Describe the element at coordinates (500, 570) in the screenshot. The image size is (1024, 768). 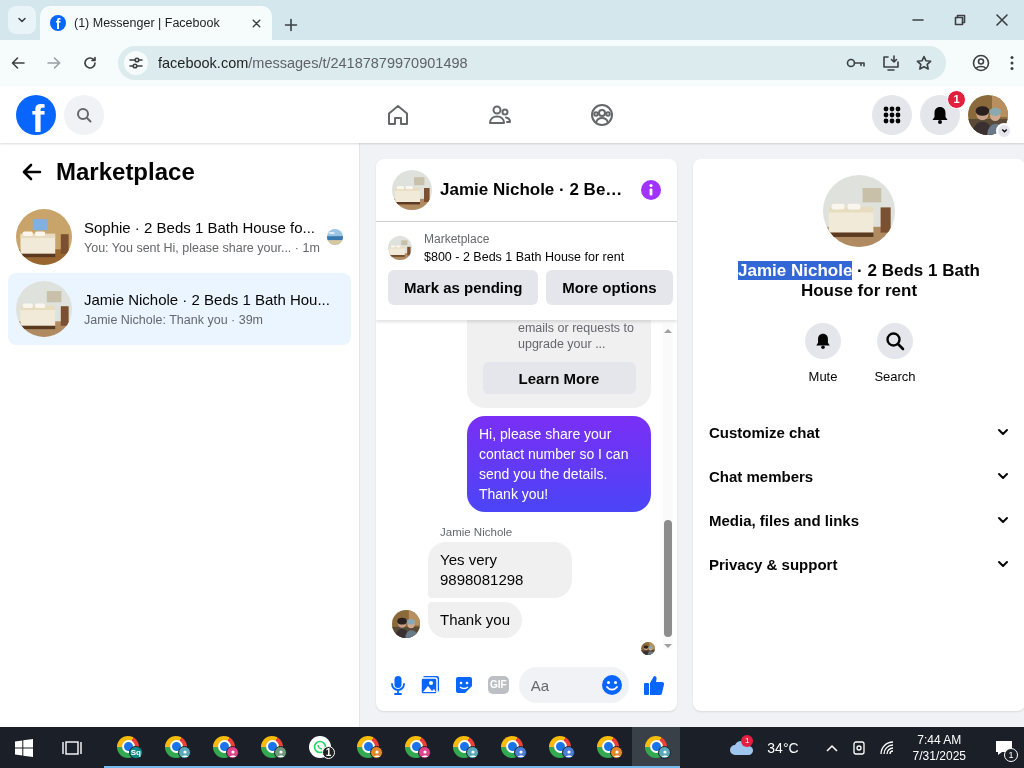
I see `message-bubble: Yes very 9898081298` at that location.